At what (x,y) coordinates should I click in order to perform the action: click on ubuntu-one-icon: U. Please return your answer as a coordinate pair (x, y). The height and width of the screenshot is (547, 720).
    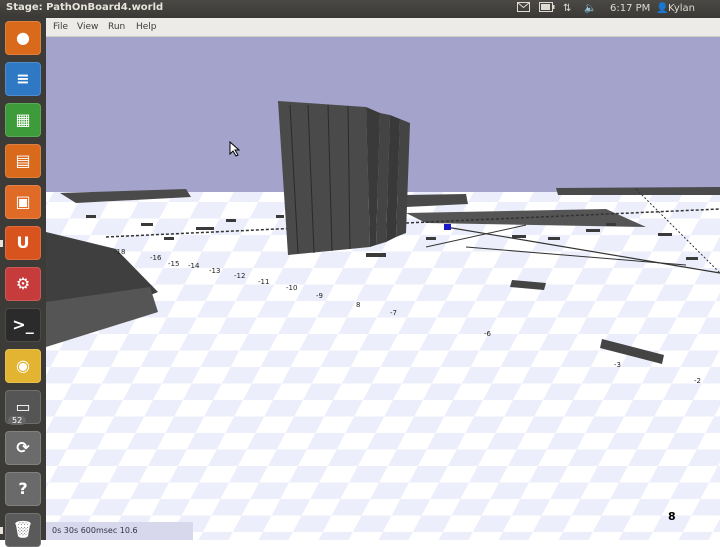
    Looking at the image, I should click on (23, 243).